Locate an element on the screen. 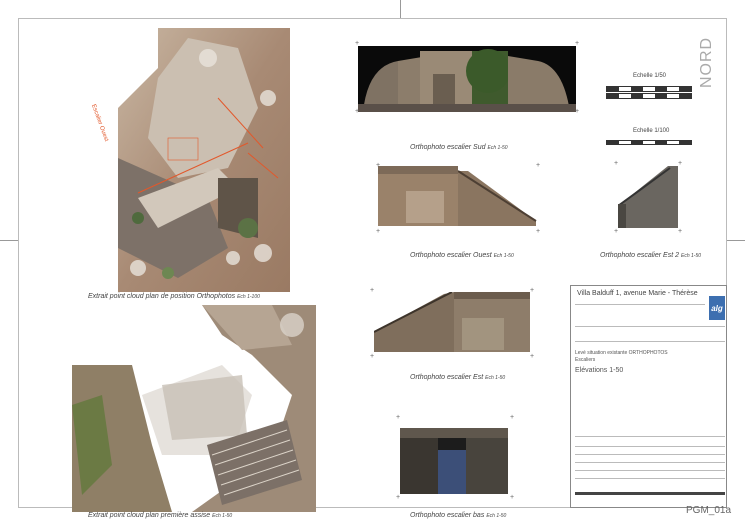 The width and height of the screenshot is (745, 526). scale-bar-50-b is located at coordinates (649, 96).